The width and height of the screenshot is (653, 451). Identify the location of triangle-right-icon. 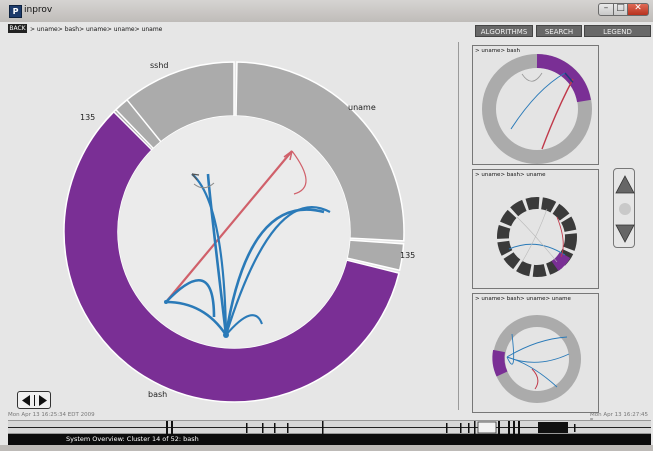
(43, 400).